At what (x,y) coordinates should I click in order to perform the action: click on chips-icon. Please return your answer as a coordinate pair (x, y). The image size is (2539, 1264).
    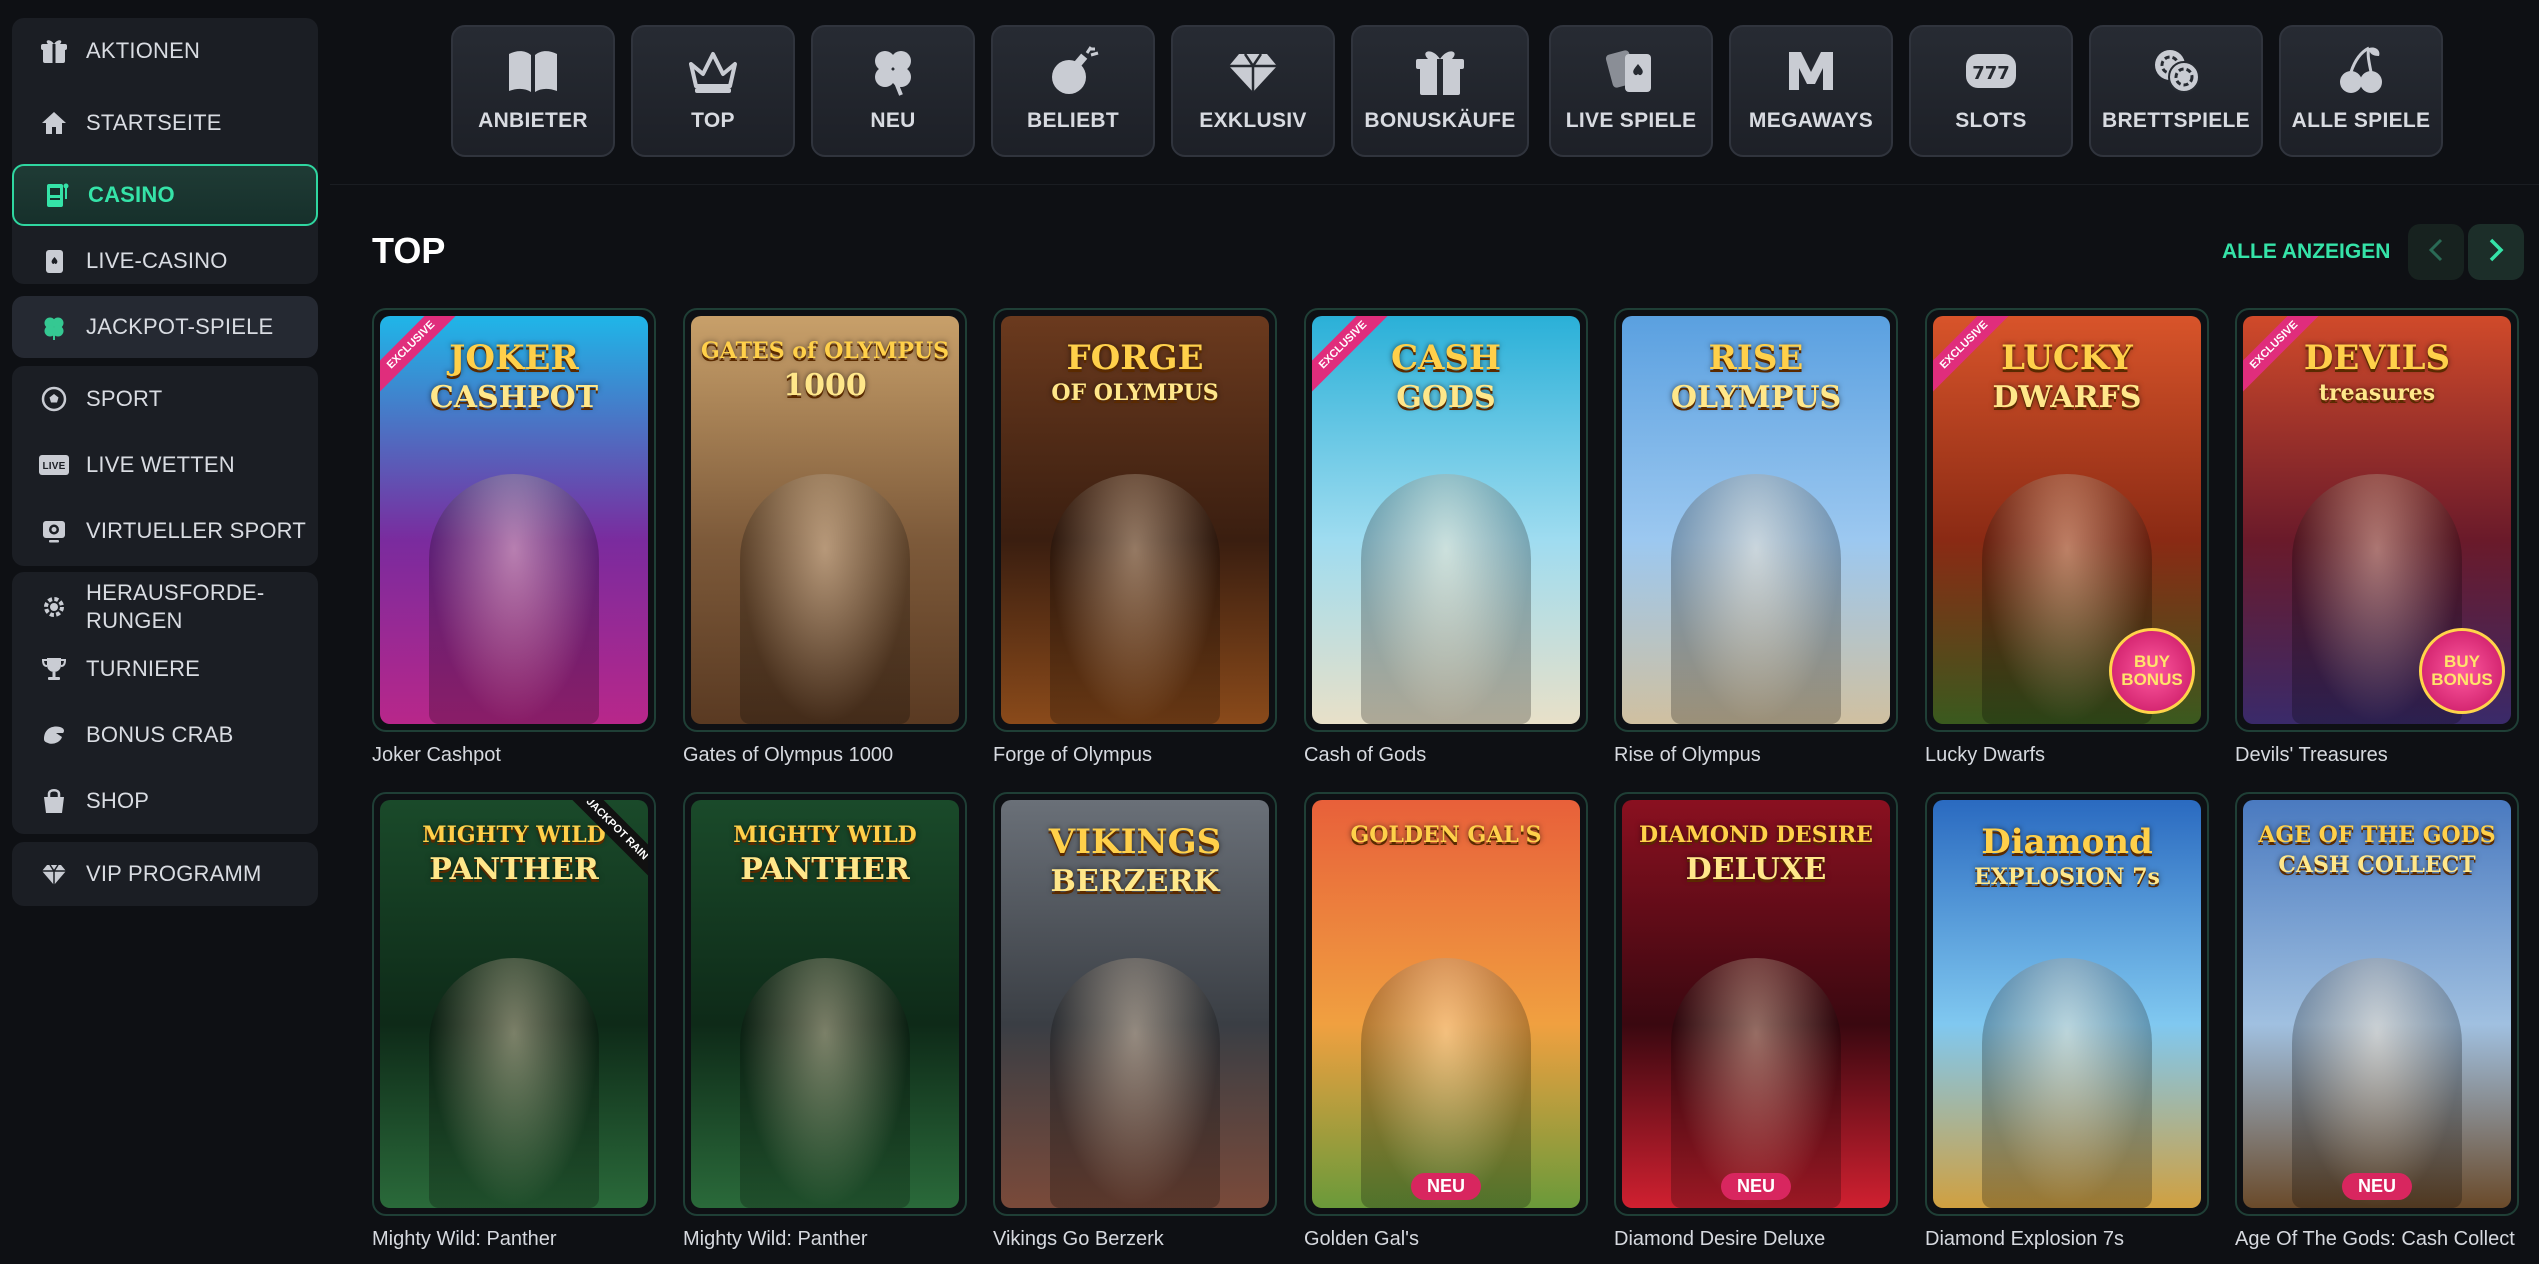
    Looking at the image, I should click on (2176, 71).